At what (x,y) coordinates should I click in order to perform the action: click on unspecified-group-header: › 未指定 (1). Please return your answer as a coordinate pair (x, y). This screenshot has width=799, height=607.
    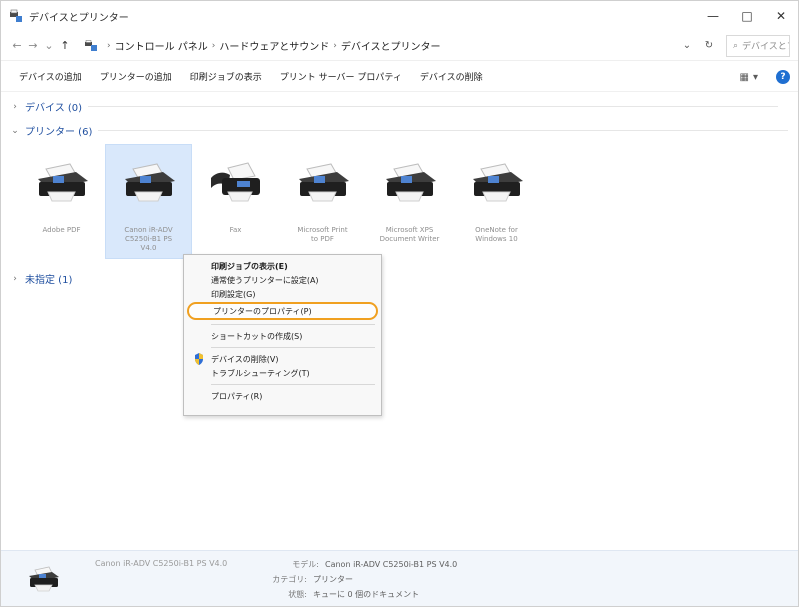
    Looking at the image, I should click on (42, 279).